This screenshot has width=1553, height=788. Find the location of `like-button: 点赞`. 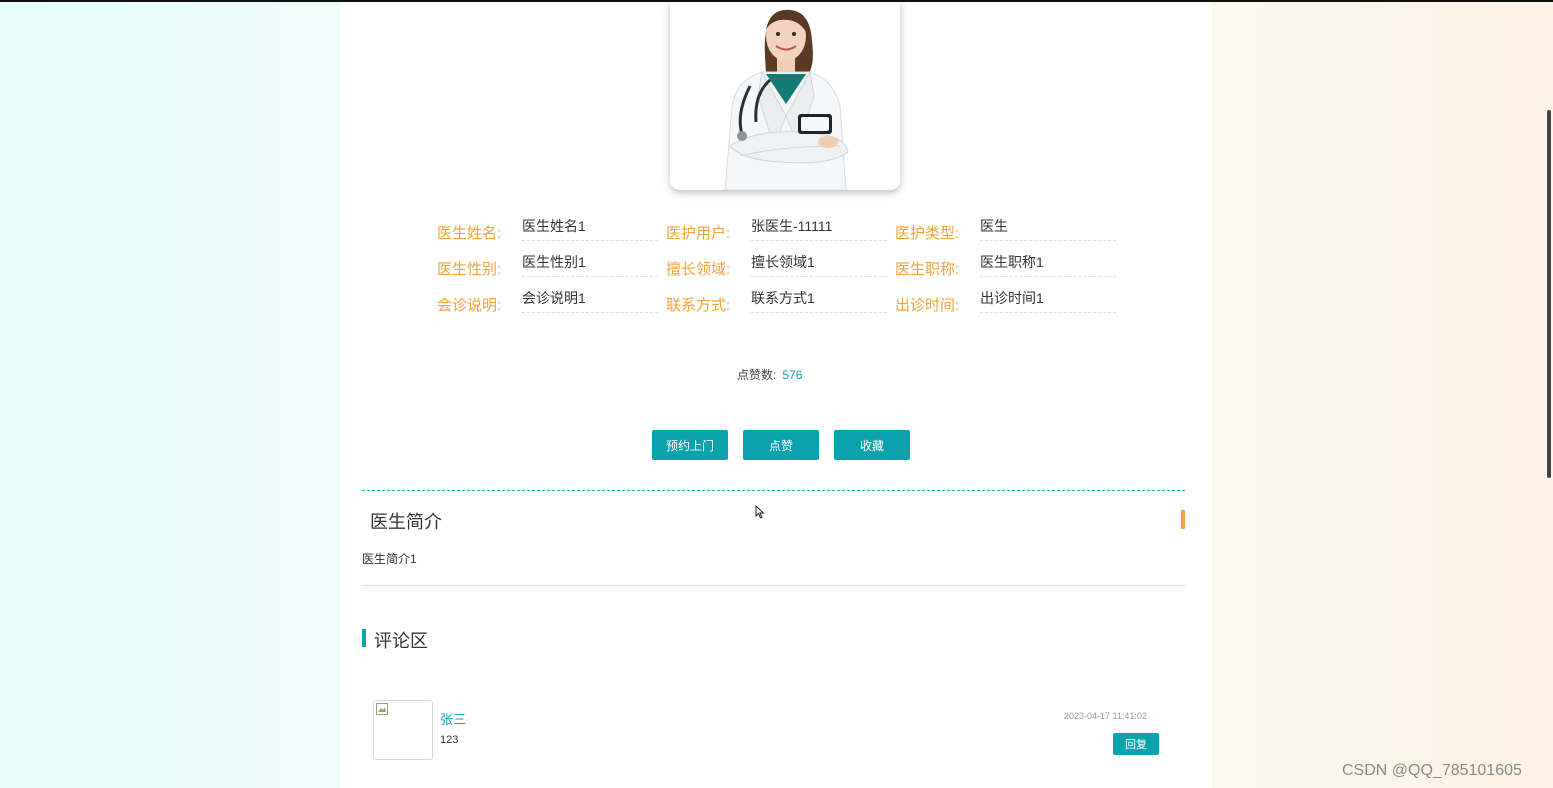

like-button: 点赞 is located at coordinates (781, 445).